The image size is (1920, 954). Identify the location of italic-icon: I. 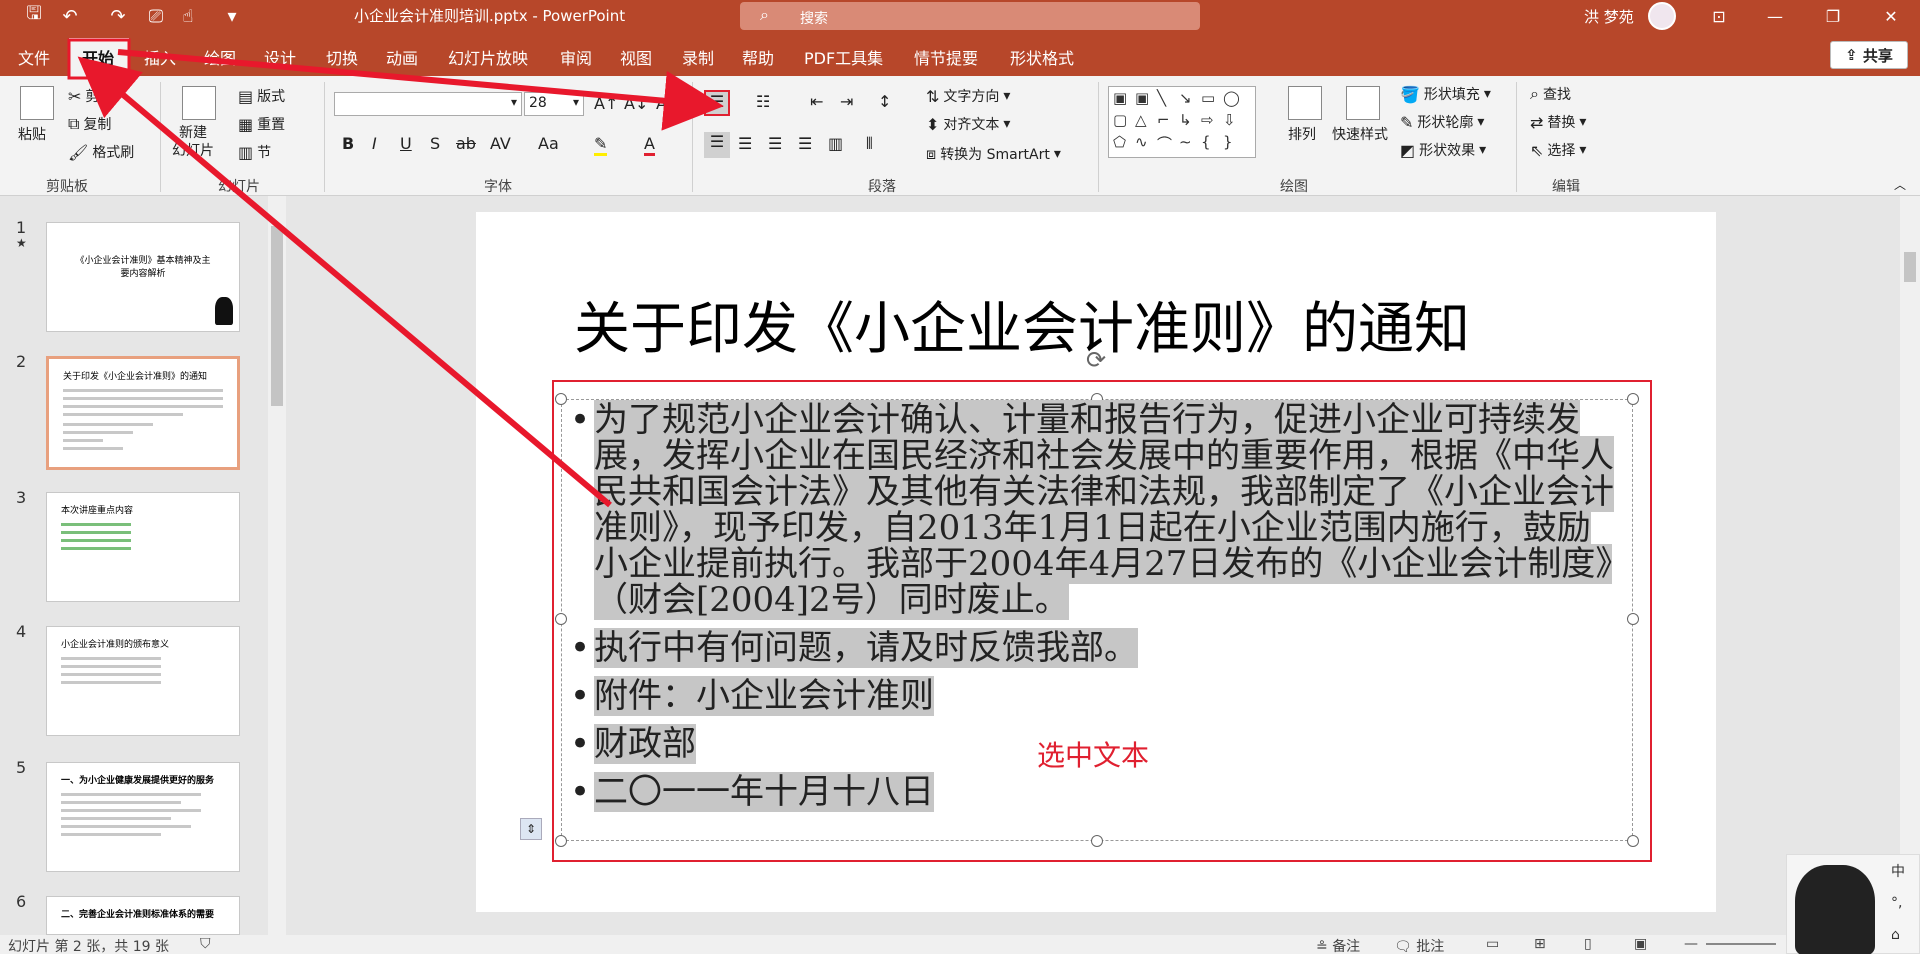
(374, 143).